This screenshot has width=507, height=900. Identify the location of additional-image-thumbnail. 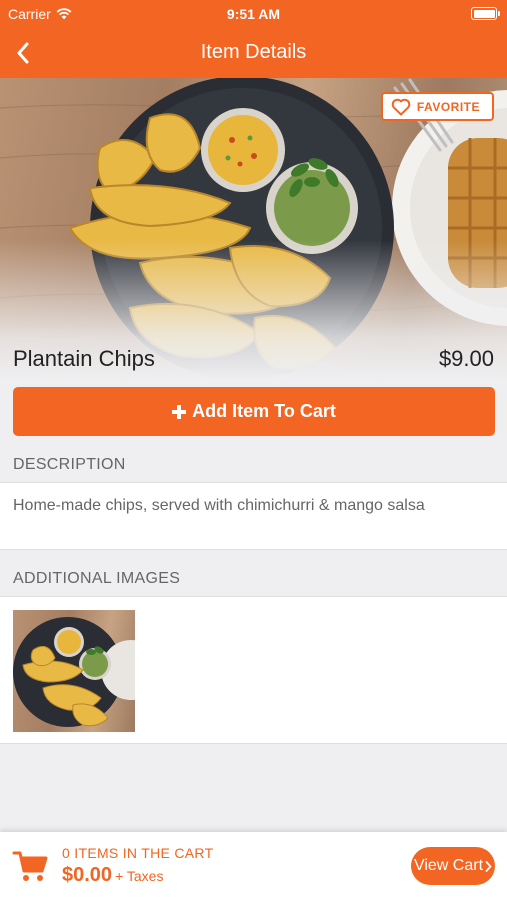
(74, 671).